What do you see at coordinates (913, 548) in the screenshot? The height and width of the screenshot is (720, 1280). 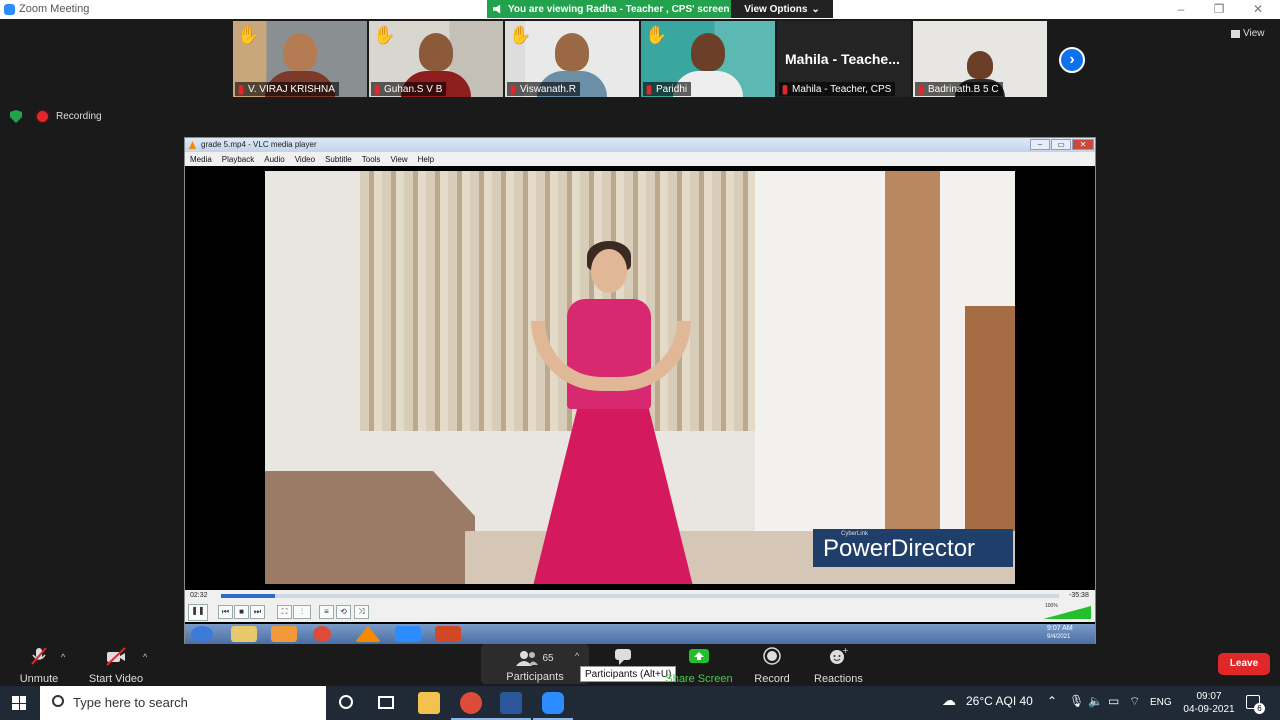 I see `powerdirector-watermark: CyberLink PowerDirector` at bounding box center [913, 548].